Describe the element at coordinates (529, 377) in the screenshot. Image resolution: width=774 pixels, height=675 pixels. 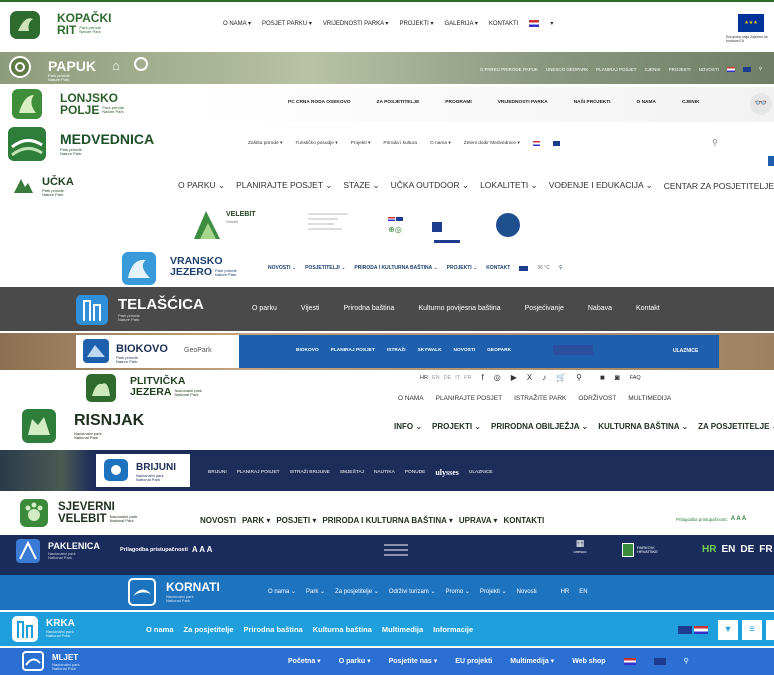
I see `x-icon: X` at that location.